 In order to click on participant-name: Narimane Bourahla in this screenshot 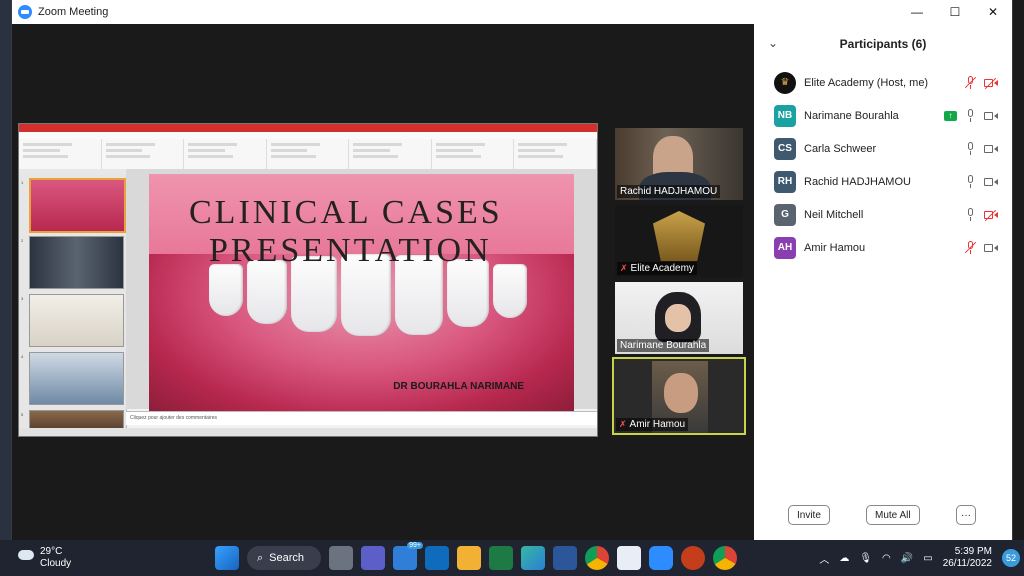, I will do `click(851, 115)`.